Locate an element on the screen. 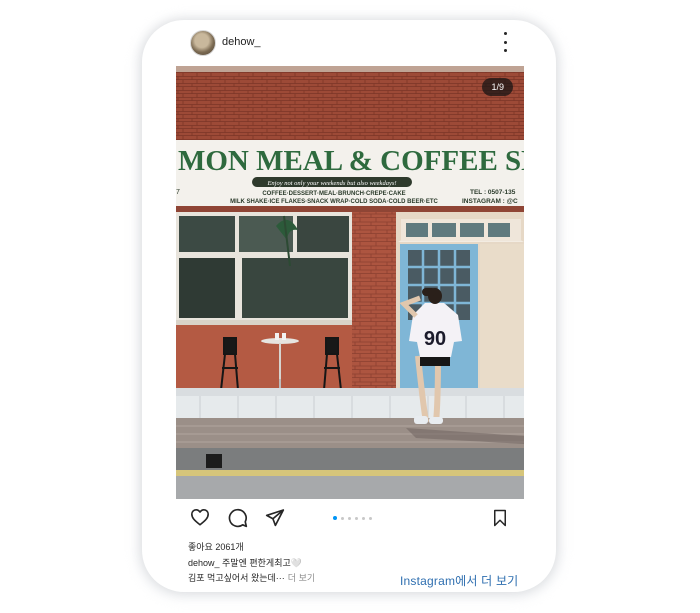 Image resolution: width=700 pixels, height=613 pixels. share-icon is located at coordinates (275, 517).